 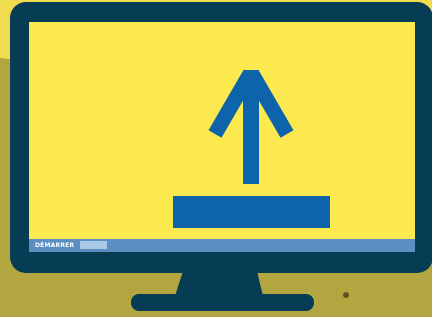 What do you see at coordinates (346, 295) in the screenshot?
I see `power-led-icon` at bounding box center [346, 295].